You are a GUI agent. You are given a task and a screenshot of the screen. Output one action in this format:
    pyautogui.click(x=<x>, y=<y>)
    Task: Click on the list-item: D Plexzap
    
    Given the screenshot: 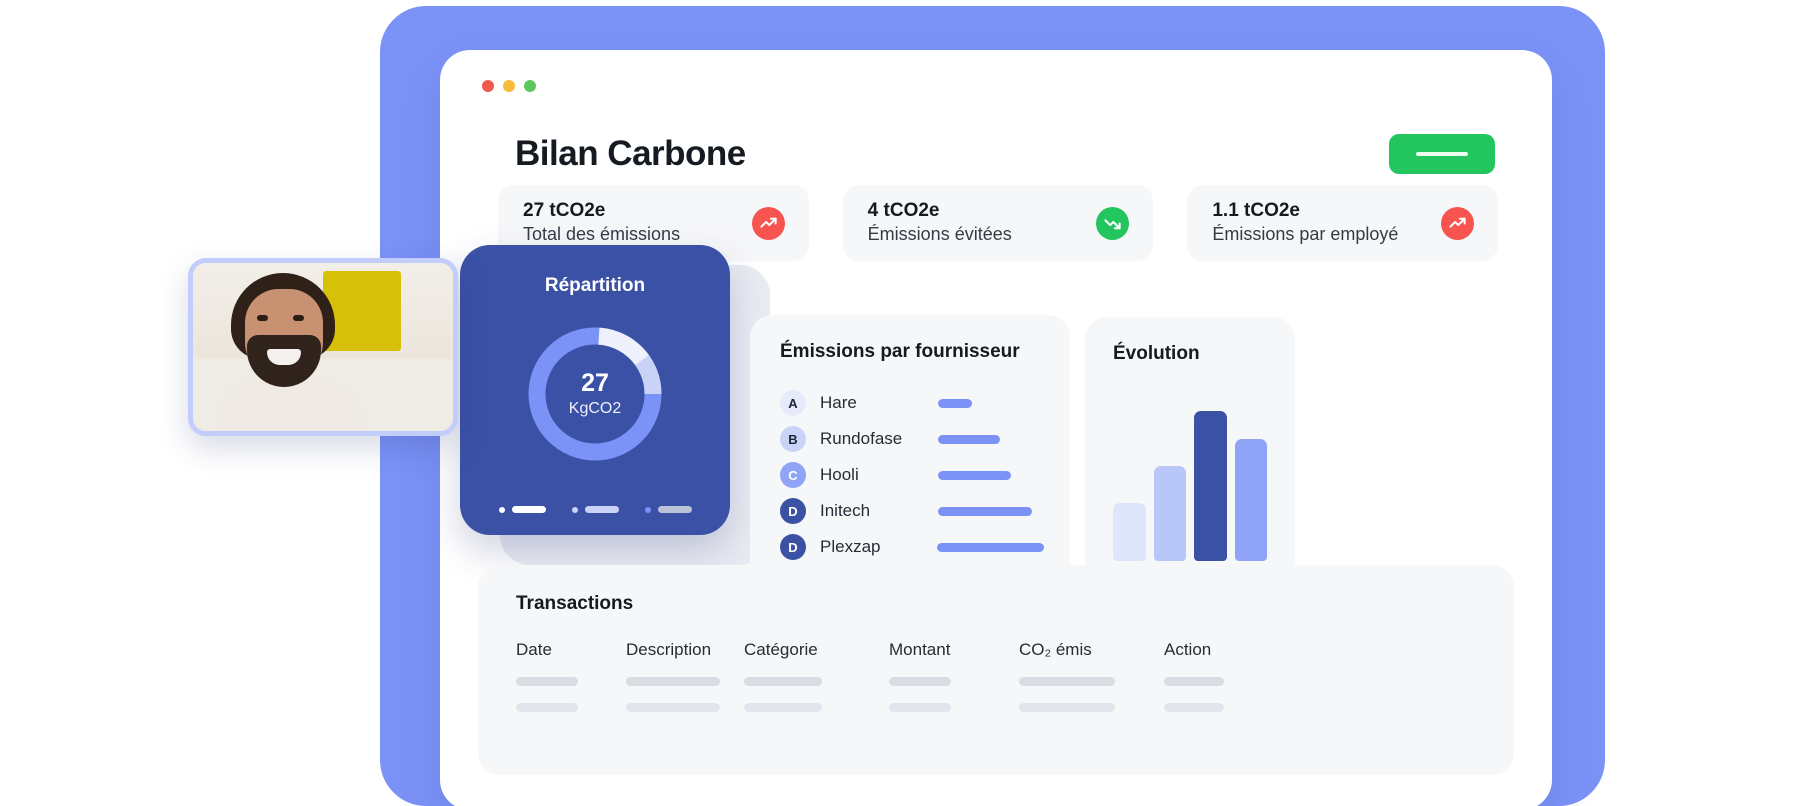 What is the action you would take?
    pyautogui.click(x=912, y=547)
    